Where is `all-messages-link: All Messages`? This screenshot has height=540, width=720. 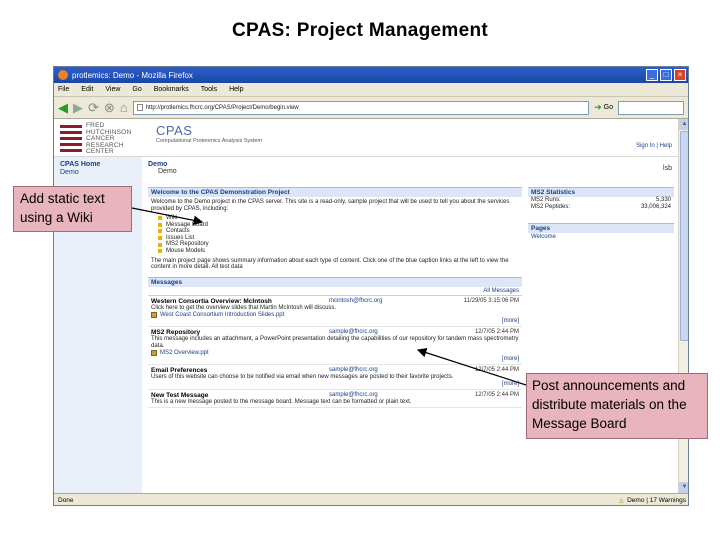
all-messages-link: All Messages is located at coordinates (335, 291).